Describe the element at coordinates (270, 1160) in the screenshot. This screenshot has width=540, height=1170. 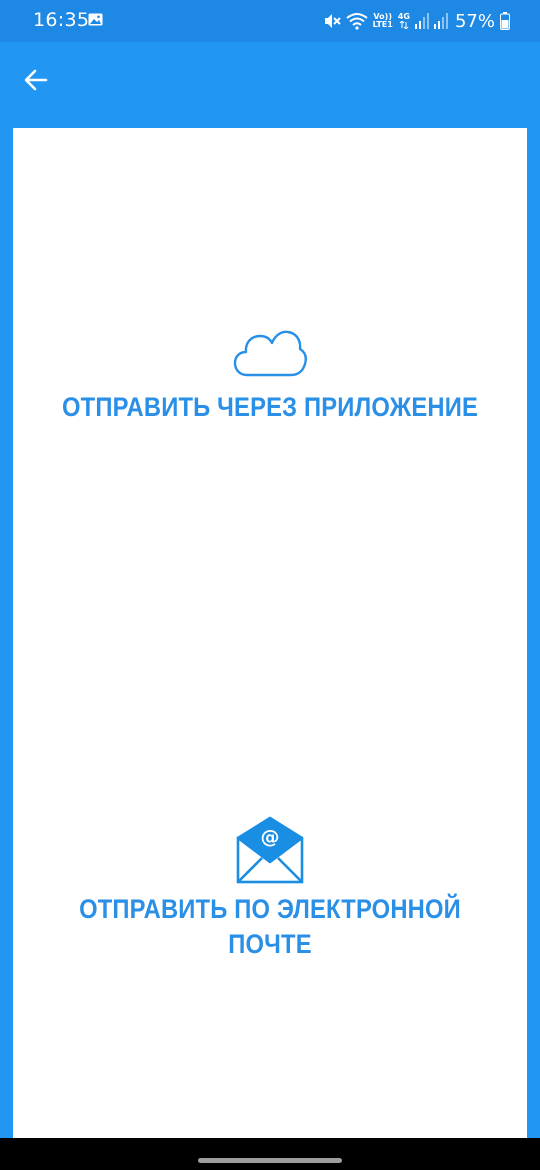
I see `home-indicator` at that location.